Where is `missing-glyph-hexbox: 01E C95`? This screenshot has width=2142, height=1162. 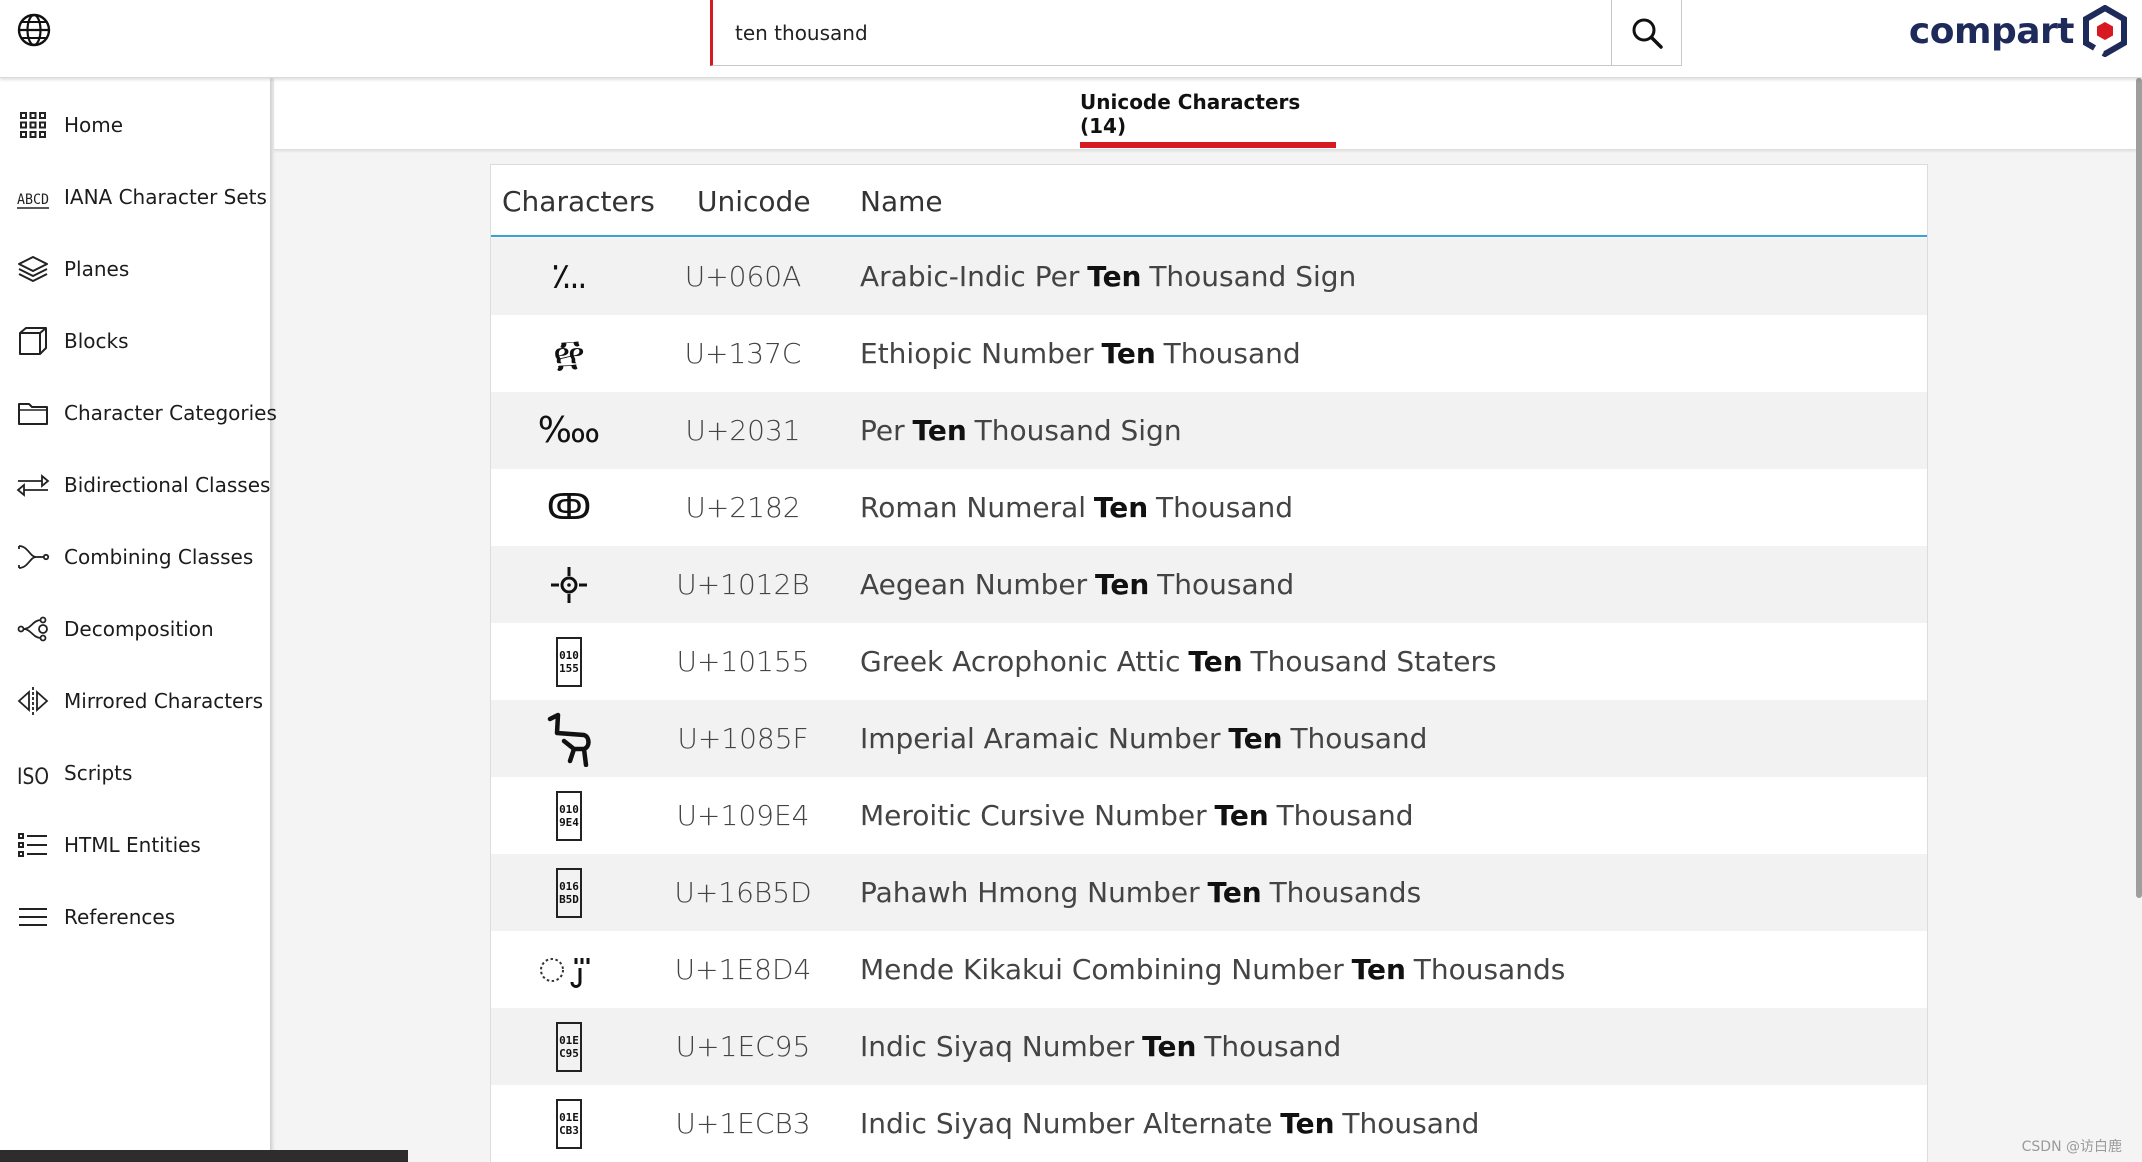 missing-glyph-hexbox: 01E C95 is located at coordinates (569, 1046).